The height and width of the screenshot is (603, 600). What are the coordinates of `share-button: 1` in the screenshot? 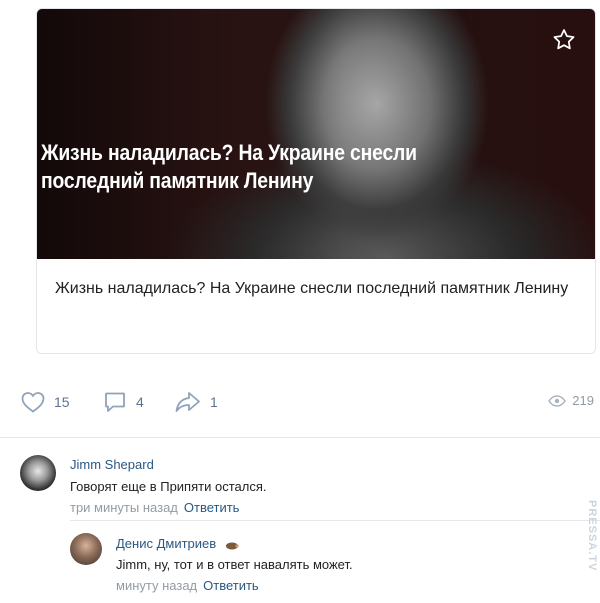 It's located at (196, 402).